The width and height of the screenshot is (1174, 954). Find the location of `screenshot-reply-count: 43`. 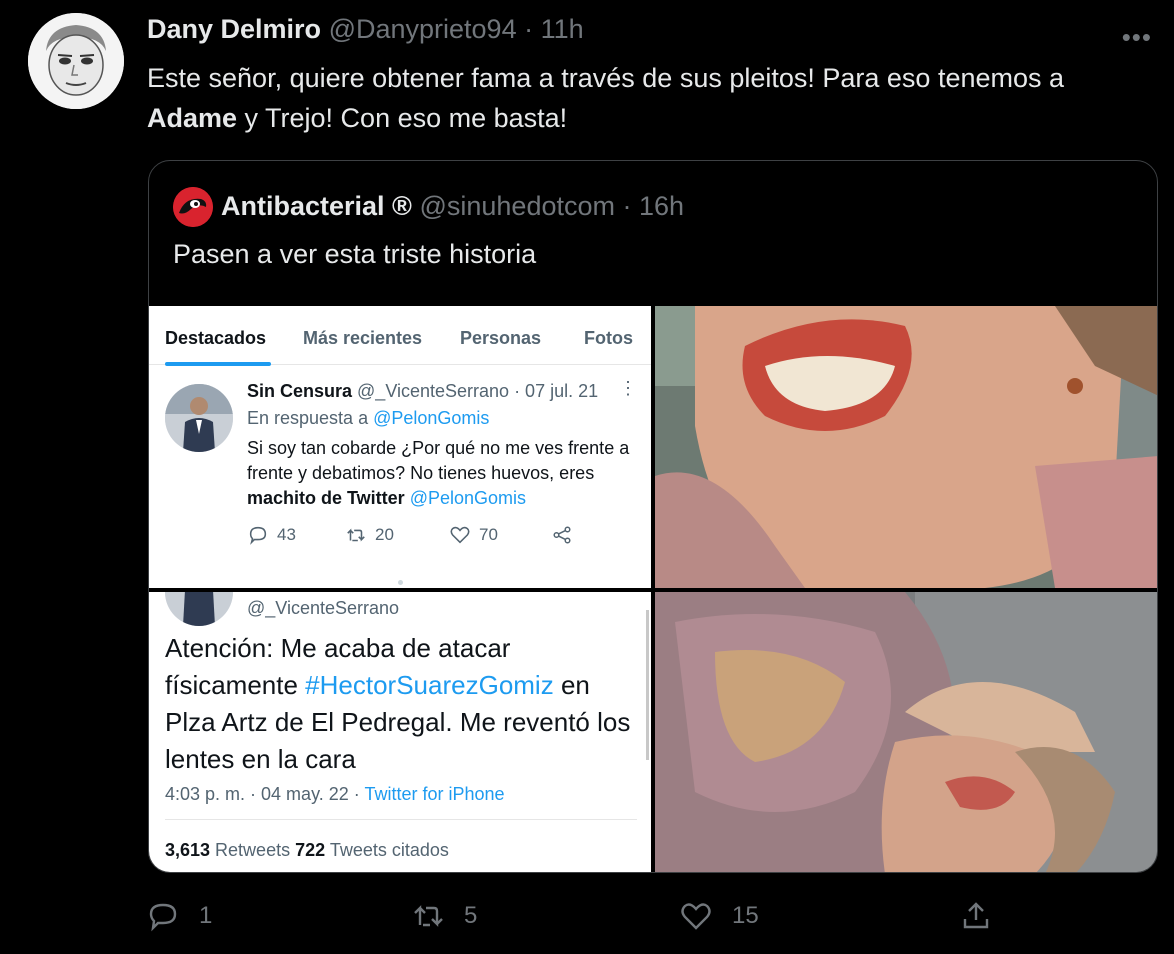

screenshot-reply-count: 43 is located at coordinates (286, 534).